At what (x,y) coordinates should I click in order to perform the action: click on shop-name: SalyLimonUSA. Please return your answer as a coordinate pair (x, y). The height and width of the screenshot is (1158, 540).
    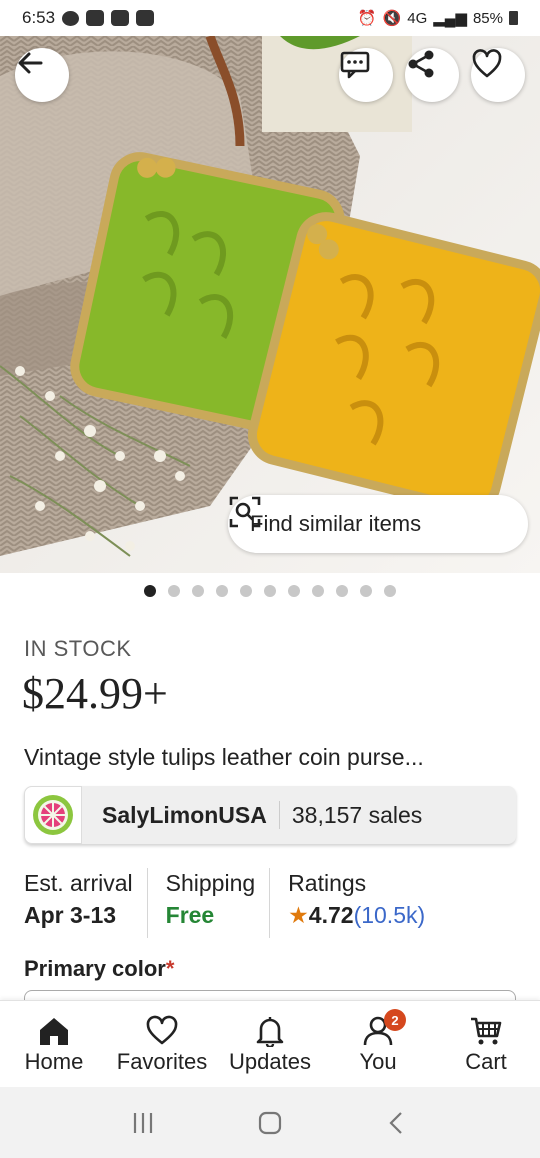
    Looking at the image, I should click on (184, 814).